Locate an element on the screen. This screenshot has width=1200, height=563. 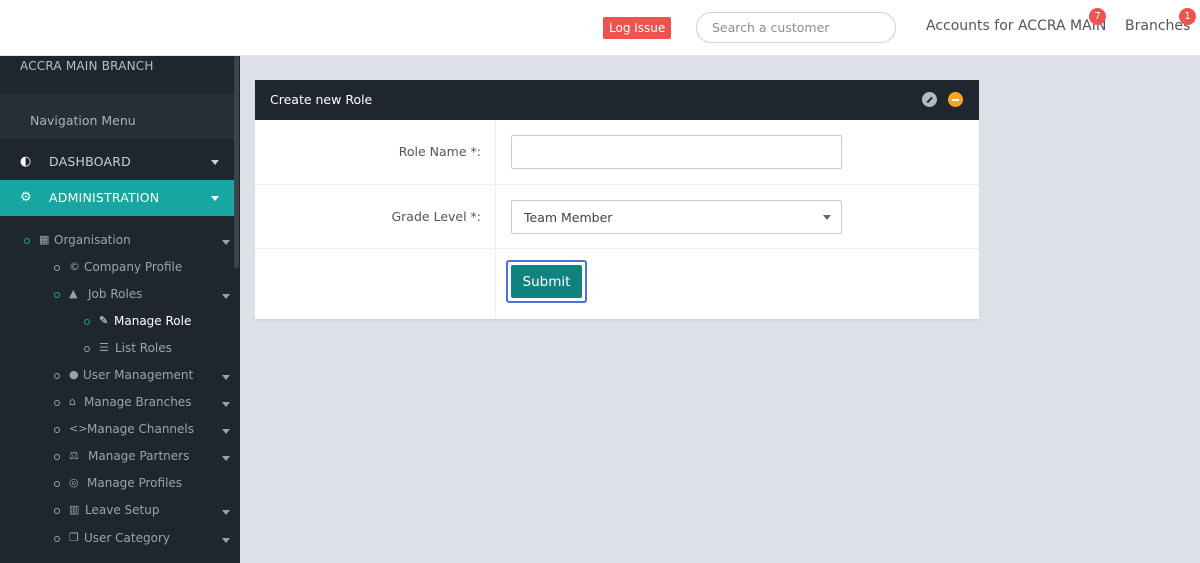
sidebar-item-dashboard: ◐ DASHBOARD is located at coordinates (117, 162).